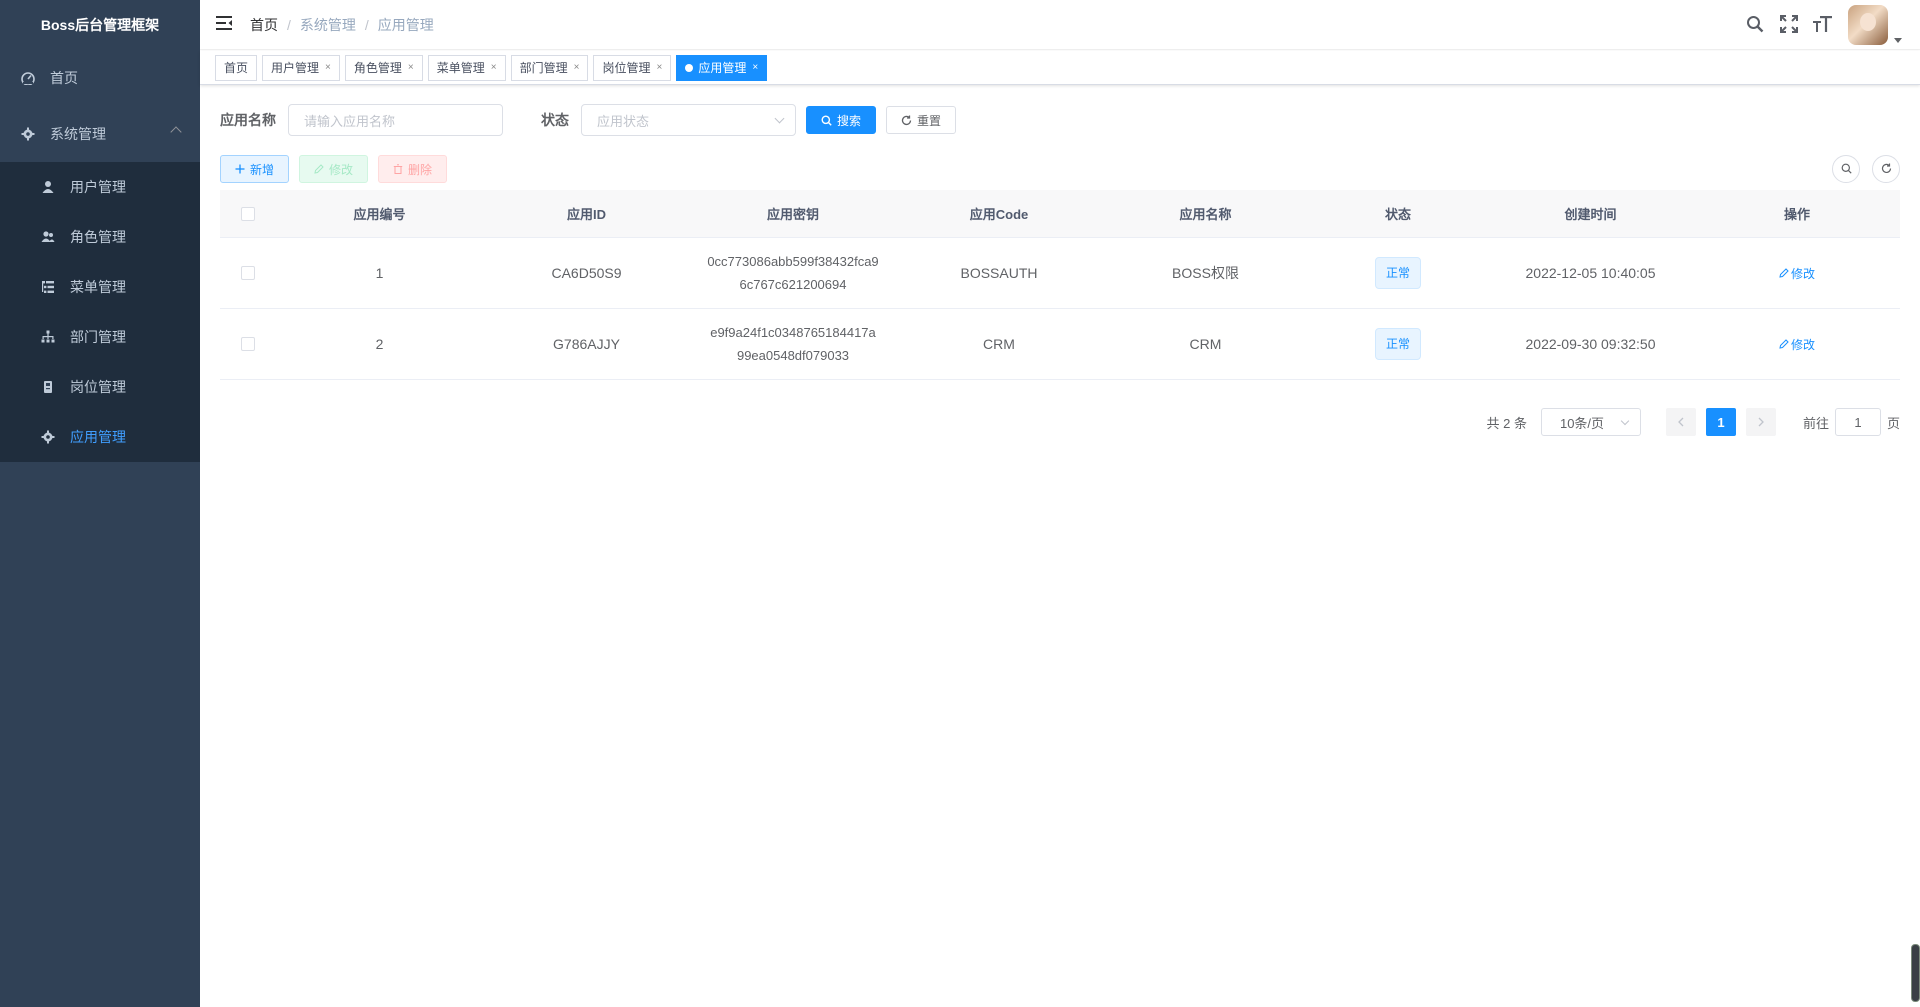  What do you see at coordinates (999, 344) in the screenshot?
I see `app-code-cell: CRM` at bounding box center [999, 344].